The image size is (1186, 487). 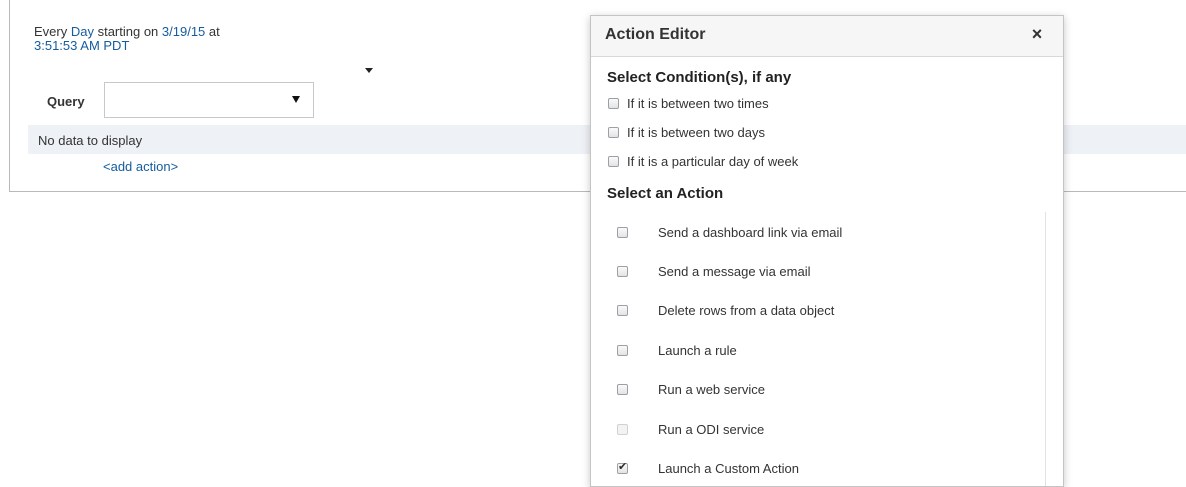 I want to click on action-label: Launch a Custom Action, so click(x=728, y=468).